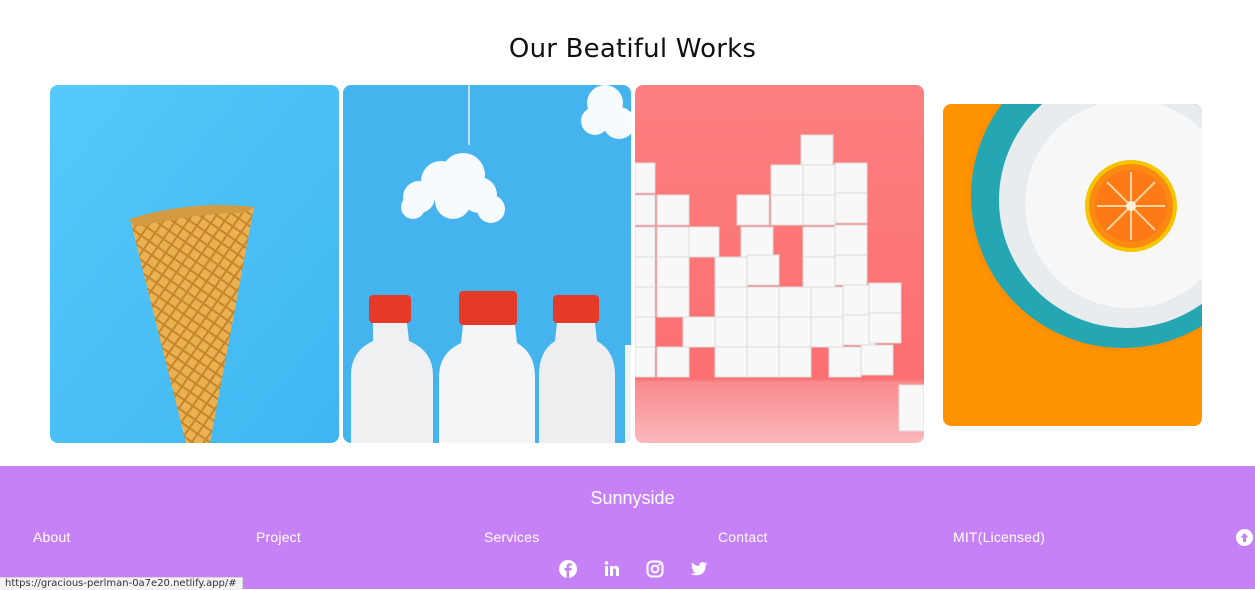 The width and height of the screenshot is (1255, 590). I want to click on work-card-sugar-cubes, so click(779, 264).